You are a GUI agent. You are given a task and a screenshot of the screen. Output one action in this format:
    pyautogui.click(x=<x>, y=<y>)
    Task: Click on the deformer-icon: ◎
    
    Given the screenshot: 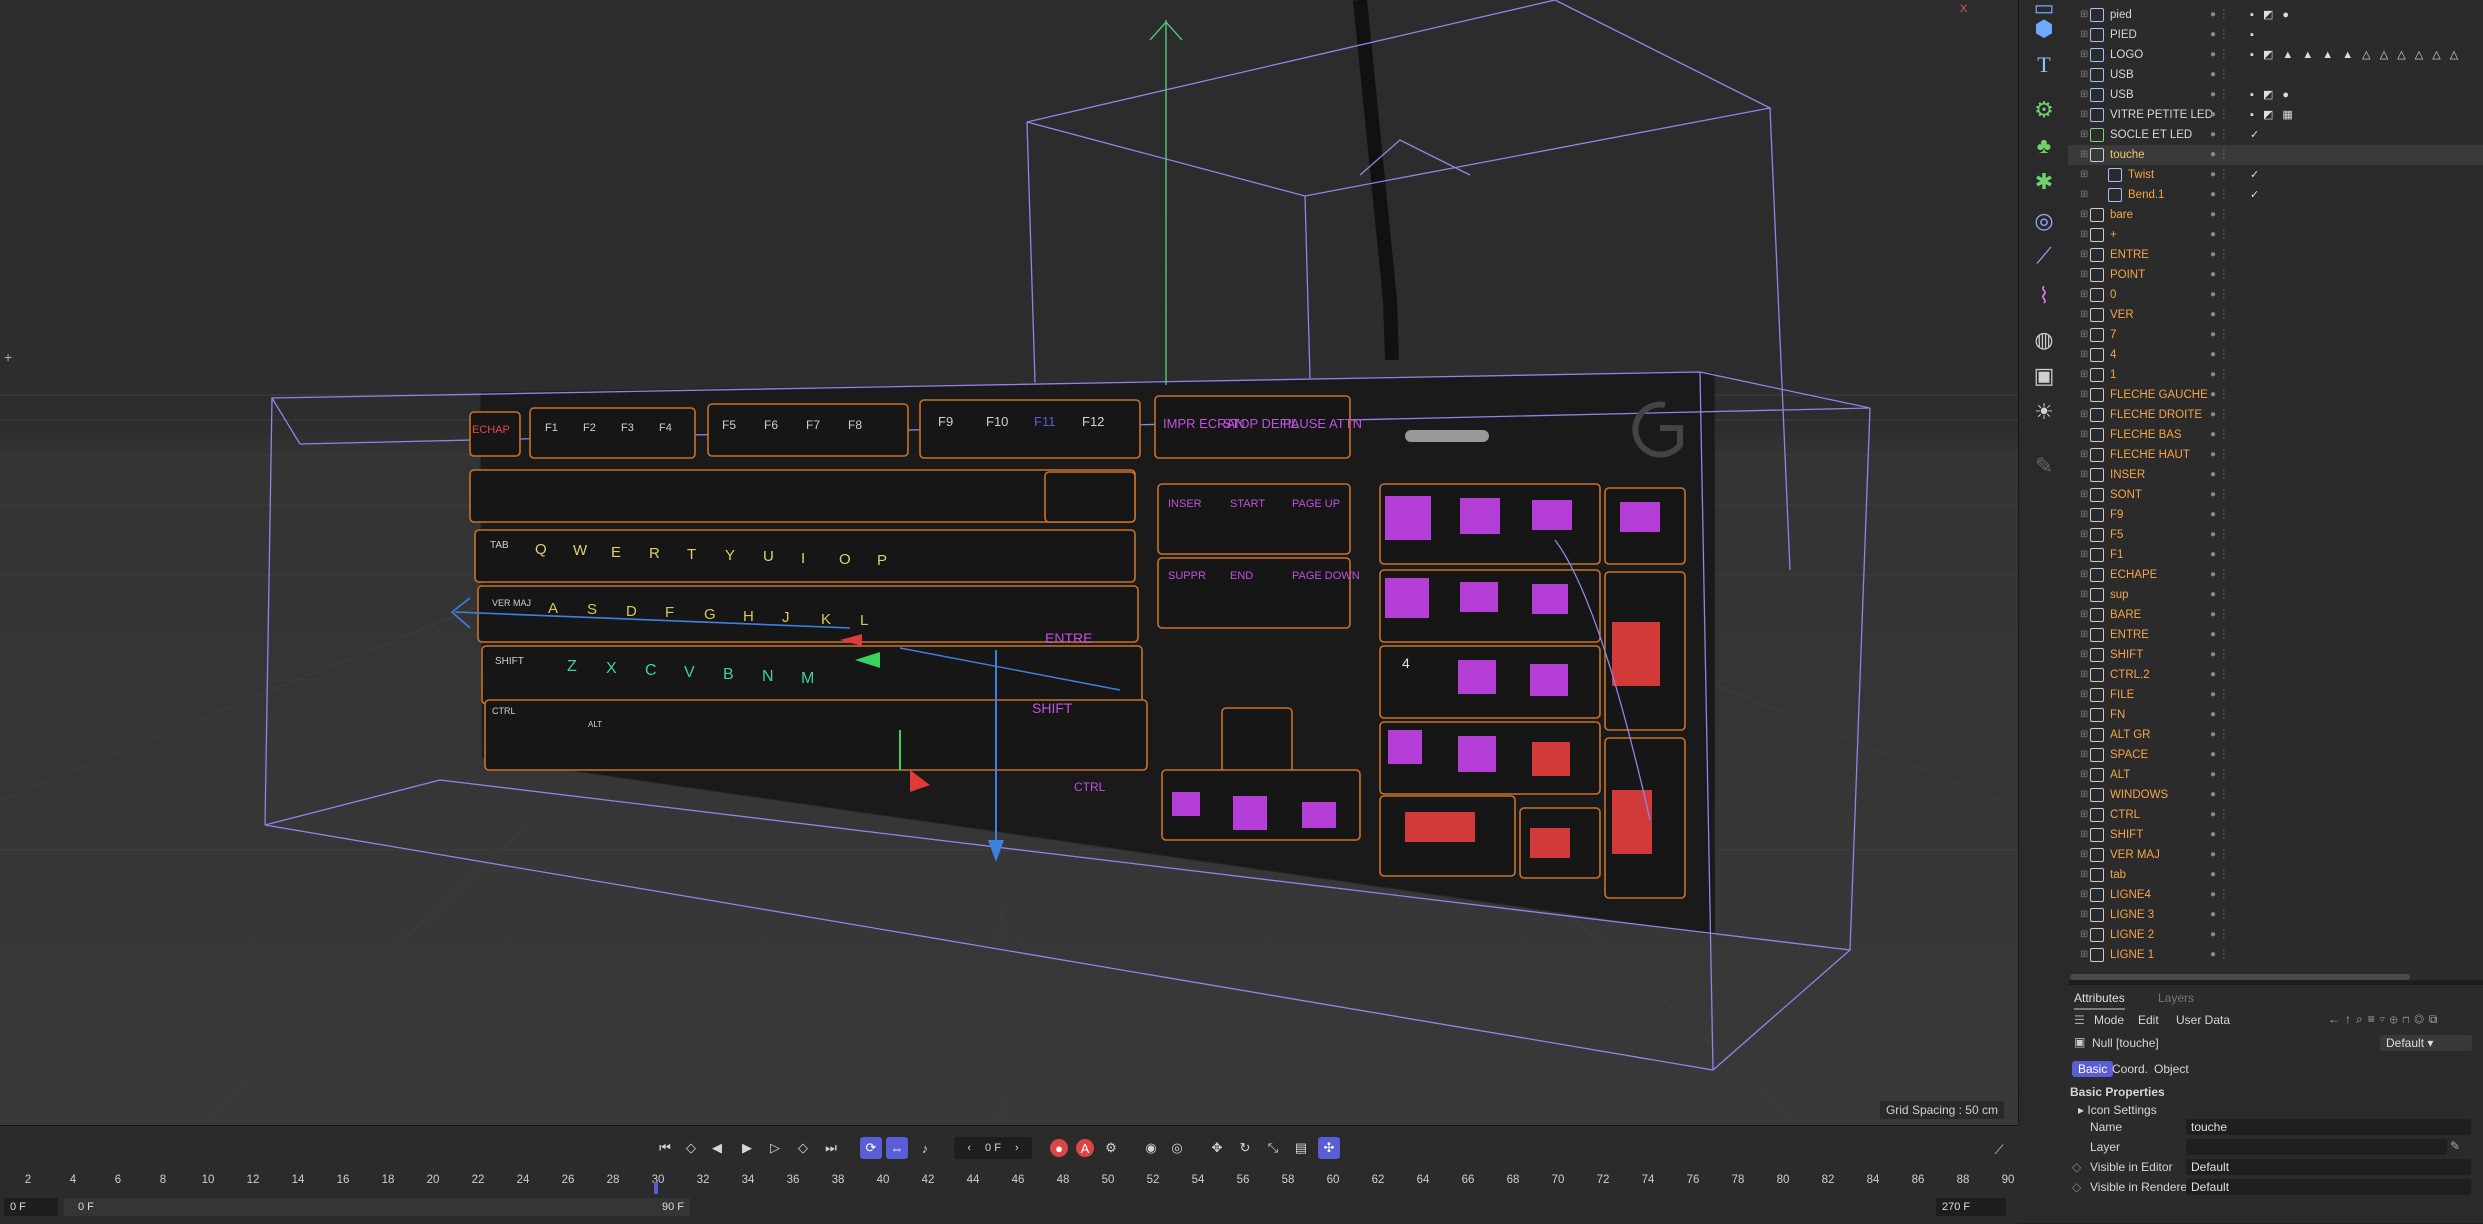 What is the action you would take?
    pyautogui.click(x=2044, y=221)
    